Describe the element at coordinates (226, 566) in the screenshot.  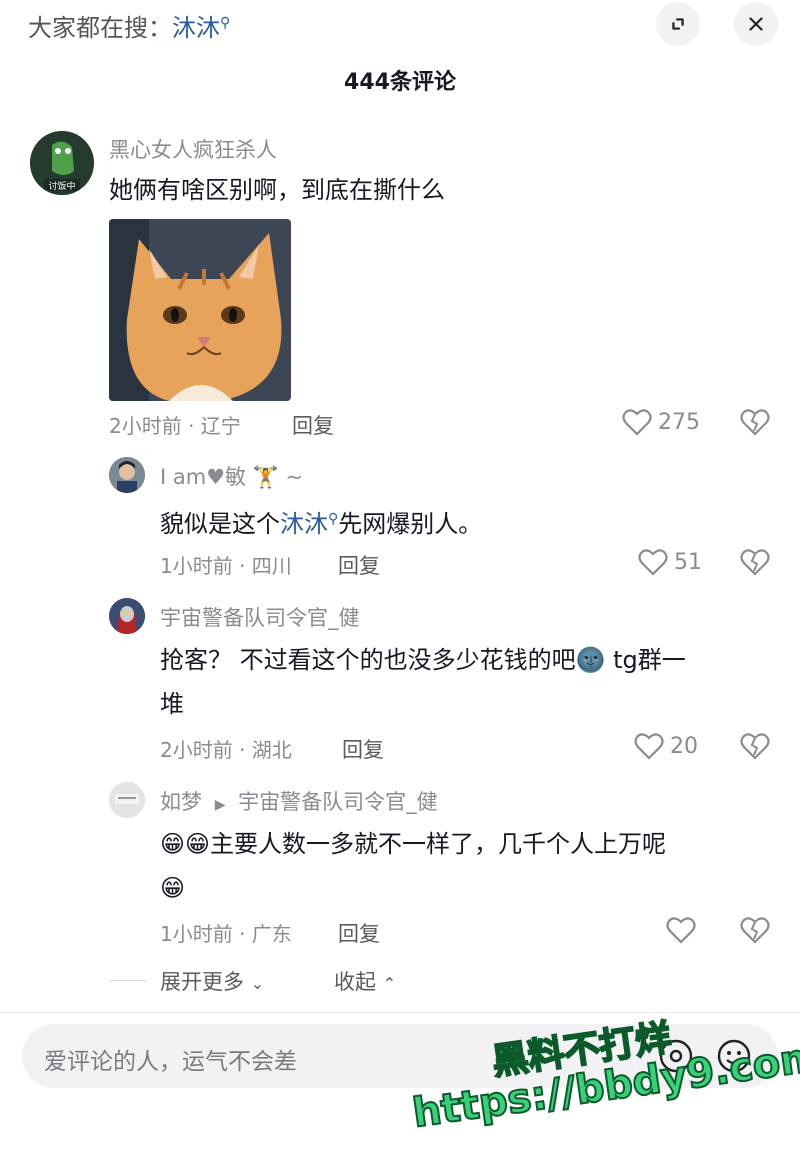
I see `comment-meta: 1小时前 · 四川` at that location.